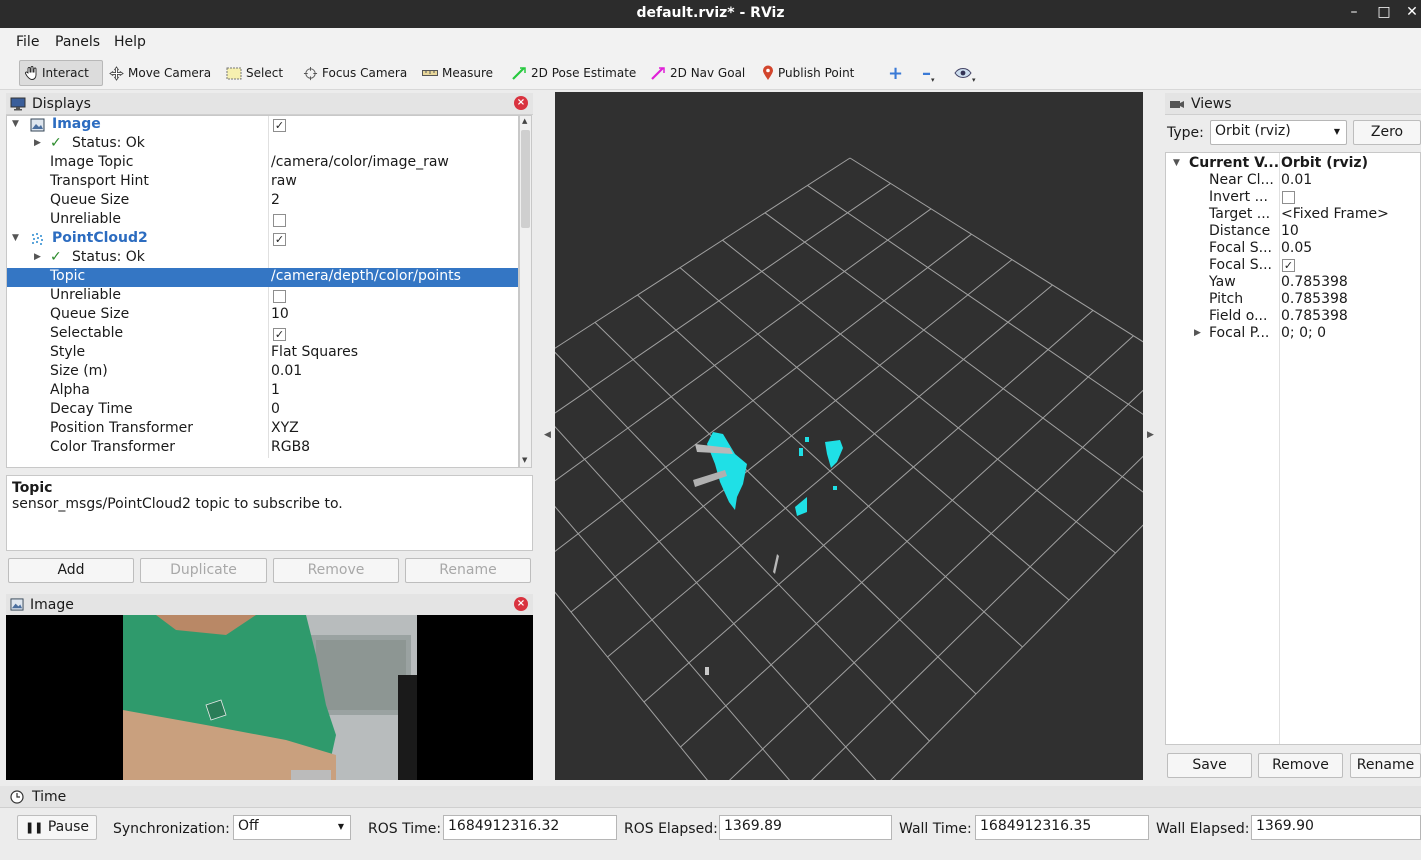 The height and width of the screenshot is (860, 1421). Describe the element at coordinates (262, 429) in the screenshot. I see `prop-row: Position Transformer XYZ` at that location.